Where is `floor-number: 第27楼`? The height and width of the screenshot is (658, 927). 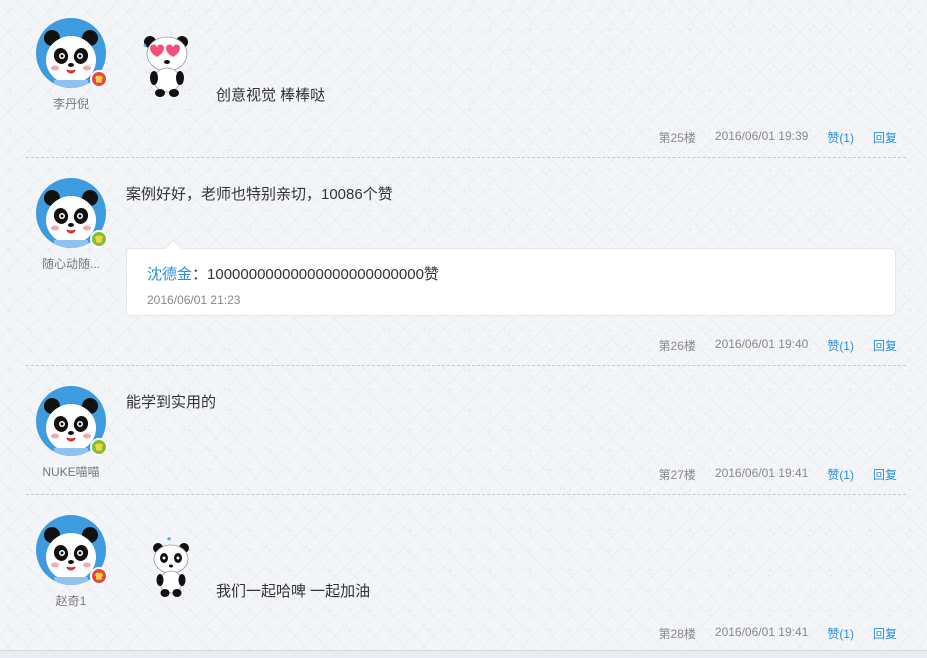
floor-number: 第27楼 is located at coordinates (677, 475).